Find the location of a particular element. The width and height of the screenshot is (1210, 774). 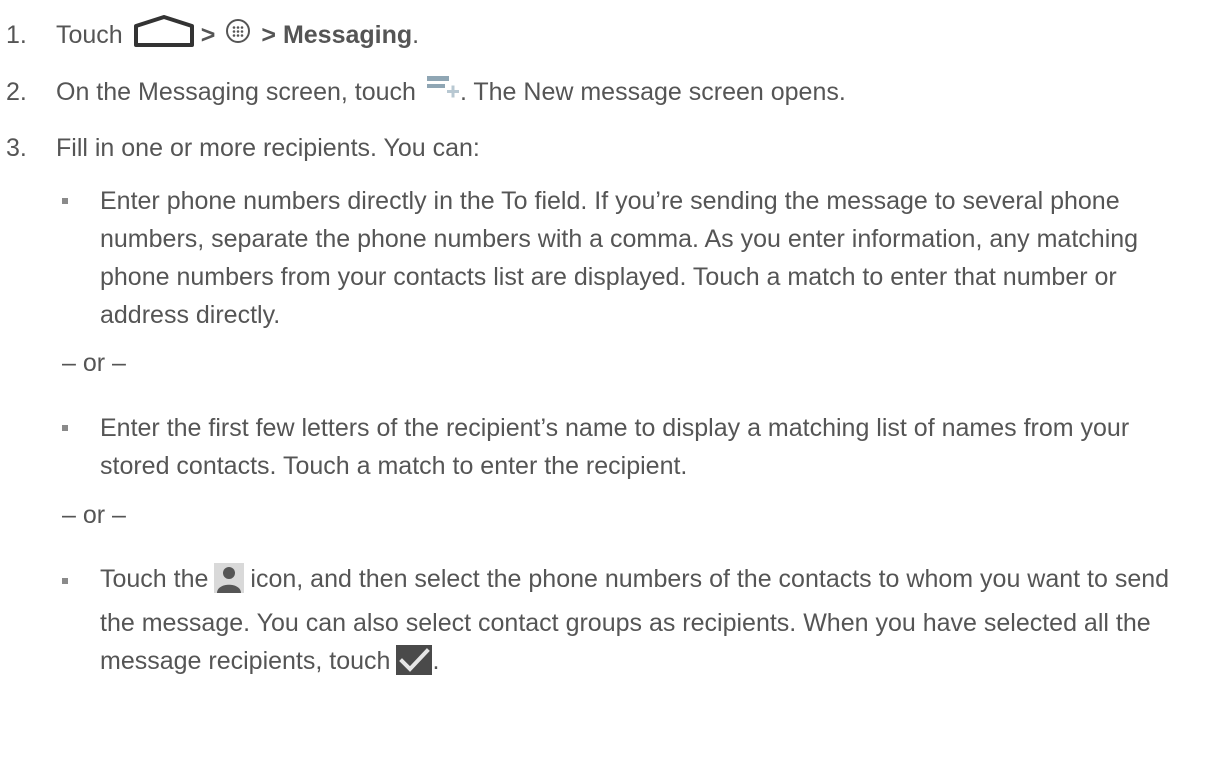

app-name-messaging: Messaging is located at coordinates (347, 34).